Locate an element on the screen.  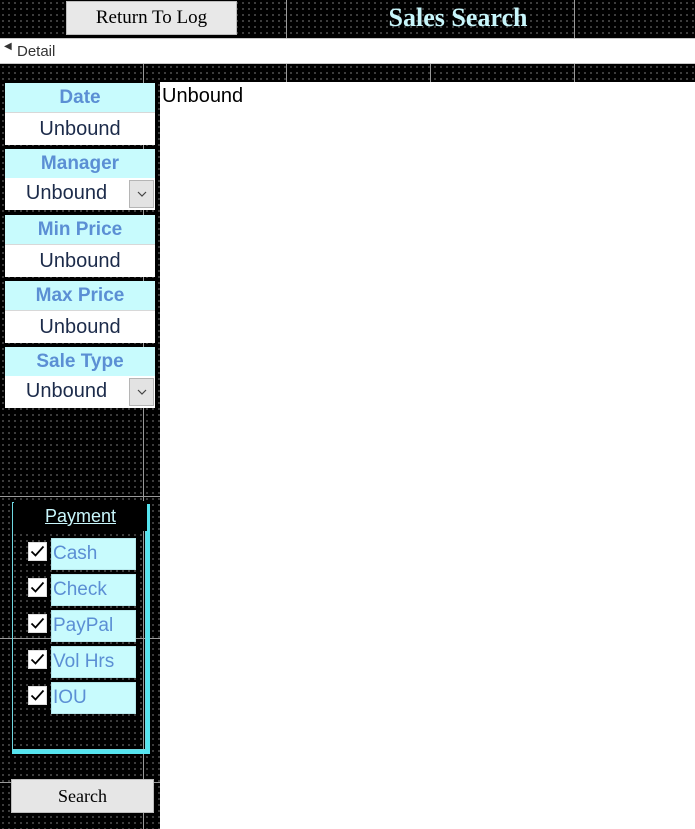
check-checkbox is located at coordinates (37, 587).